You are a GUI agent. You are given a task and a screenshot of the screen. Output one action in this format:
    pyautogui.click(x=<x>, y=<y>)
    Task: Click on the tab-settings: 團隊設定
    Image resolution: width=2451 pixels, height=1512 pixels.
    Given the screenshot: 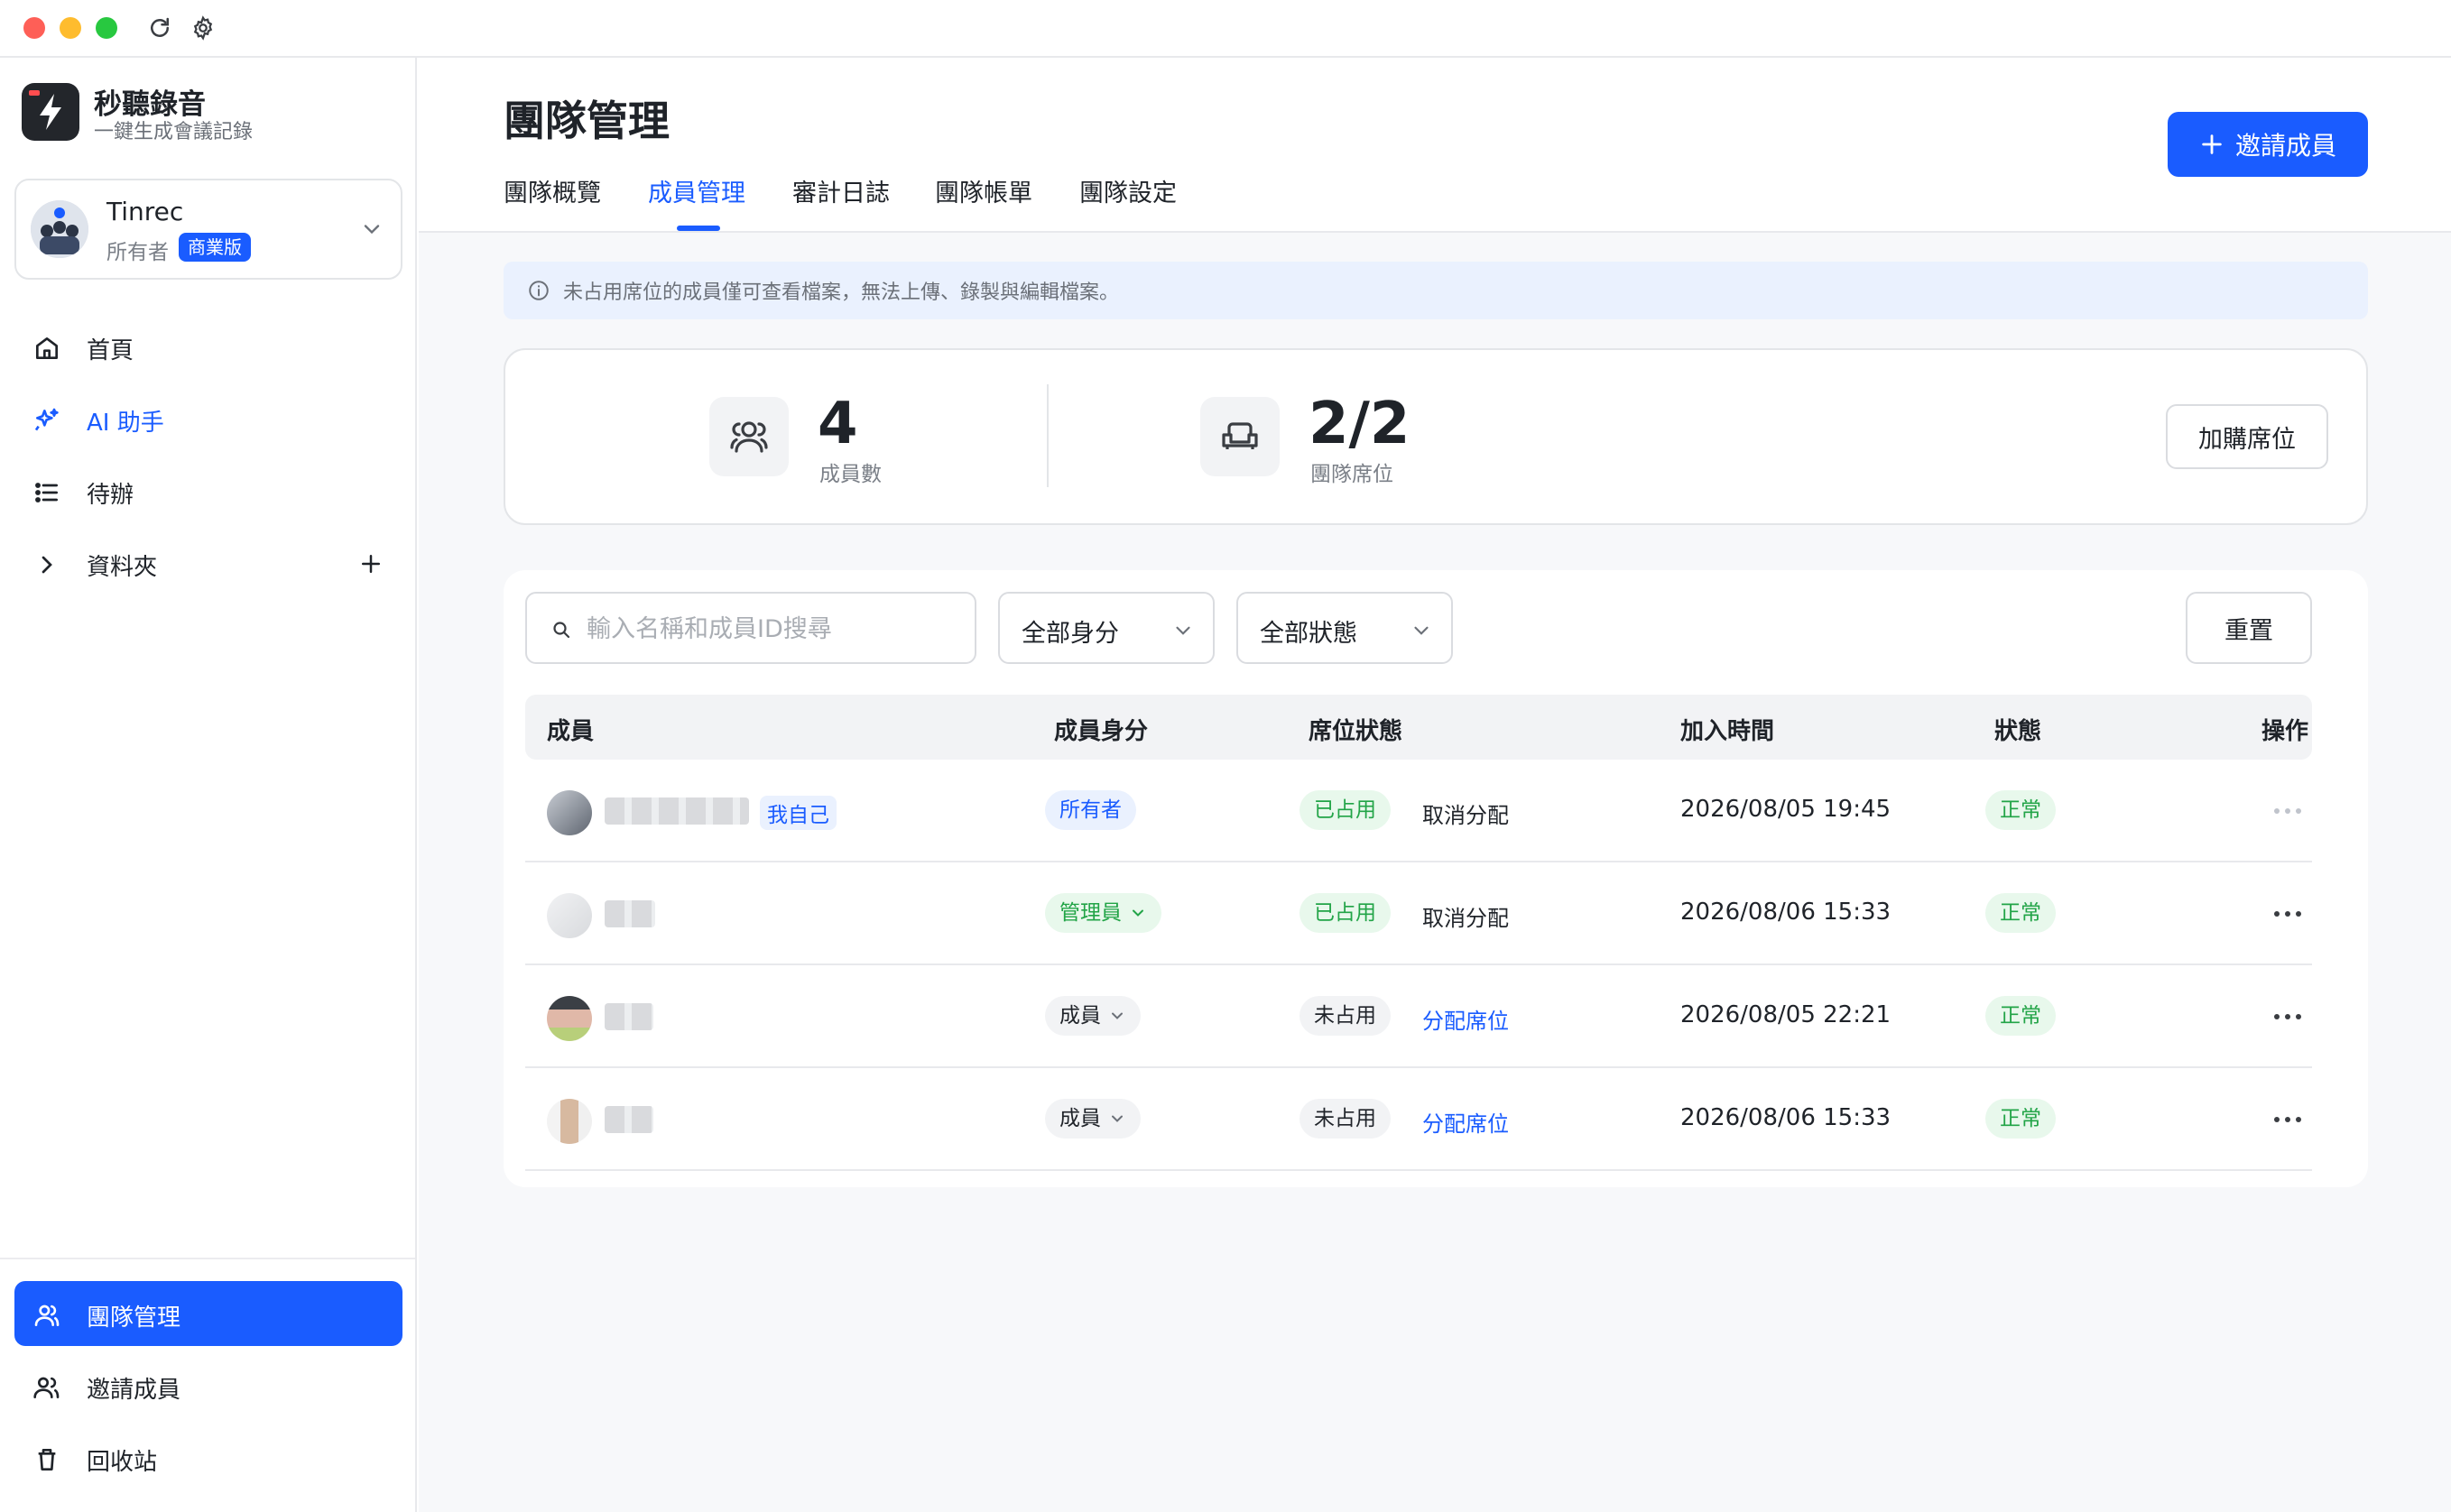 What is the action you would take?
    pyautogui.click(x=1128, y=190)
    